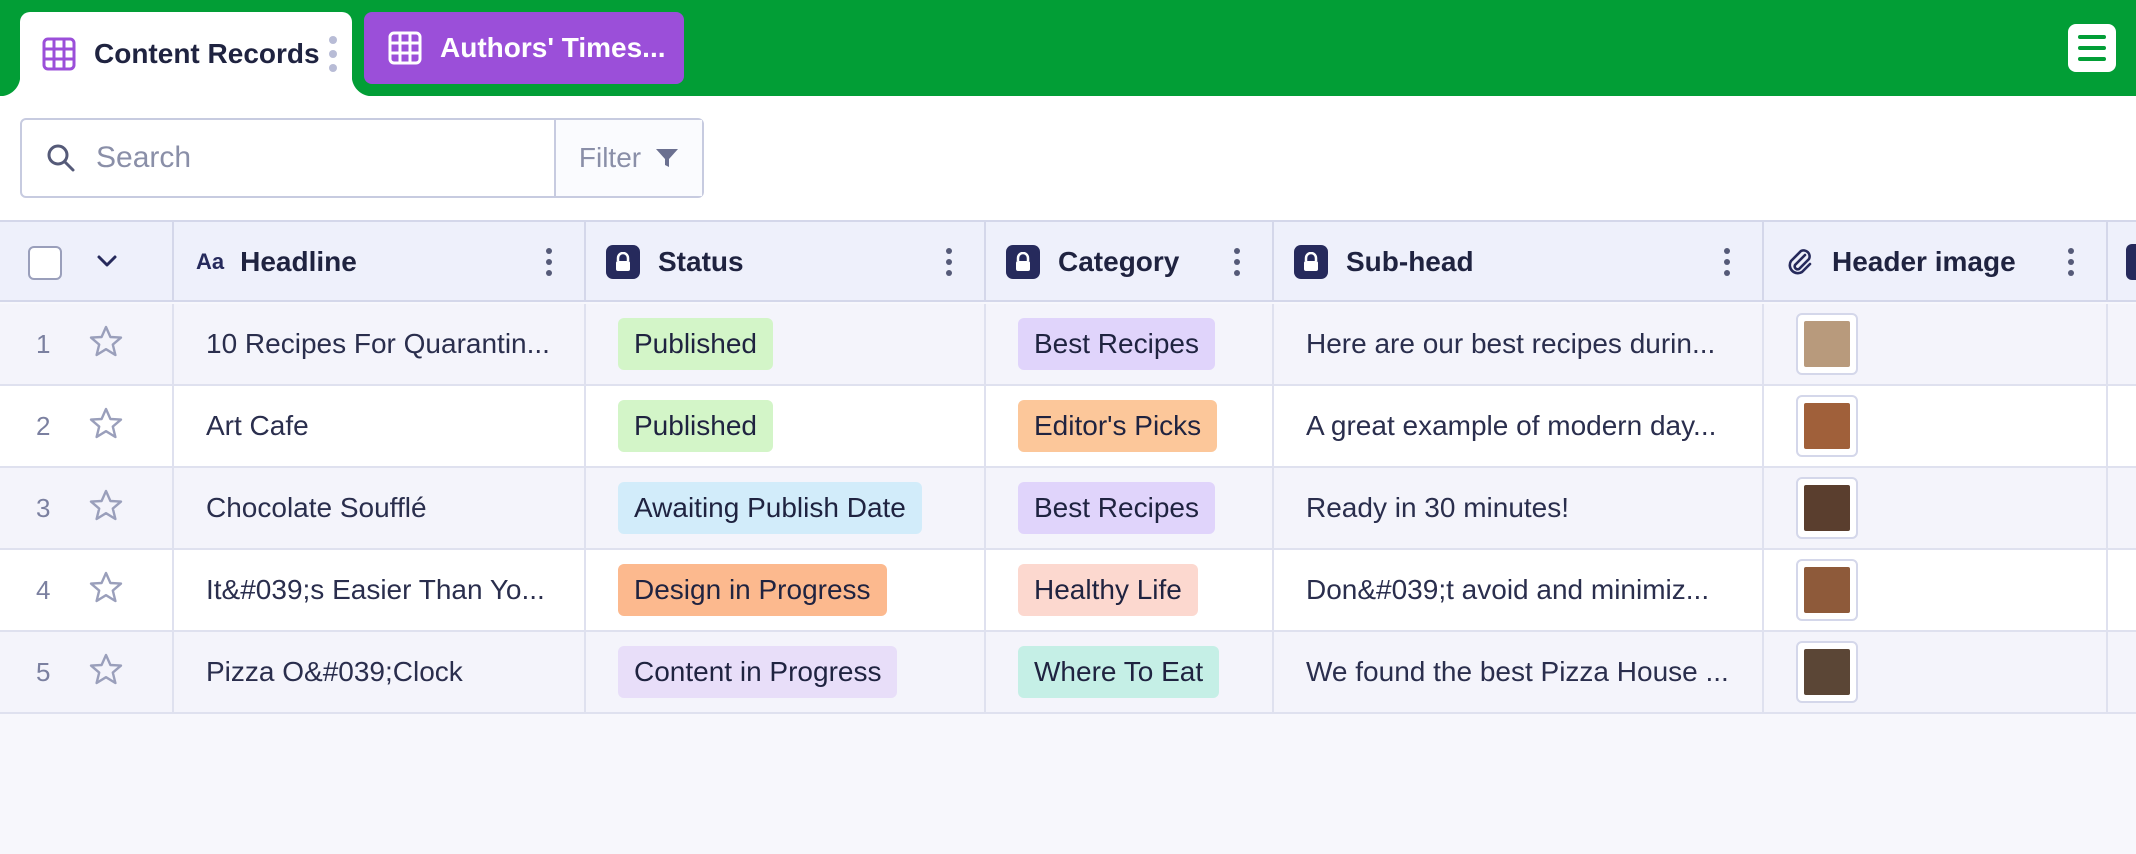 The width and height of the screenshot is (2136, 854). I want to click on column-header-subhead: Sub-head, so click(1519, 262).